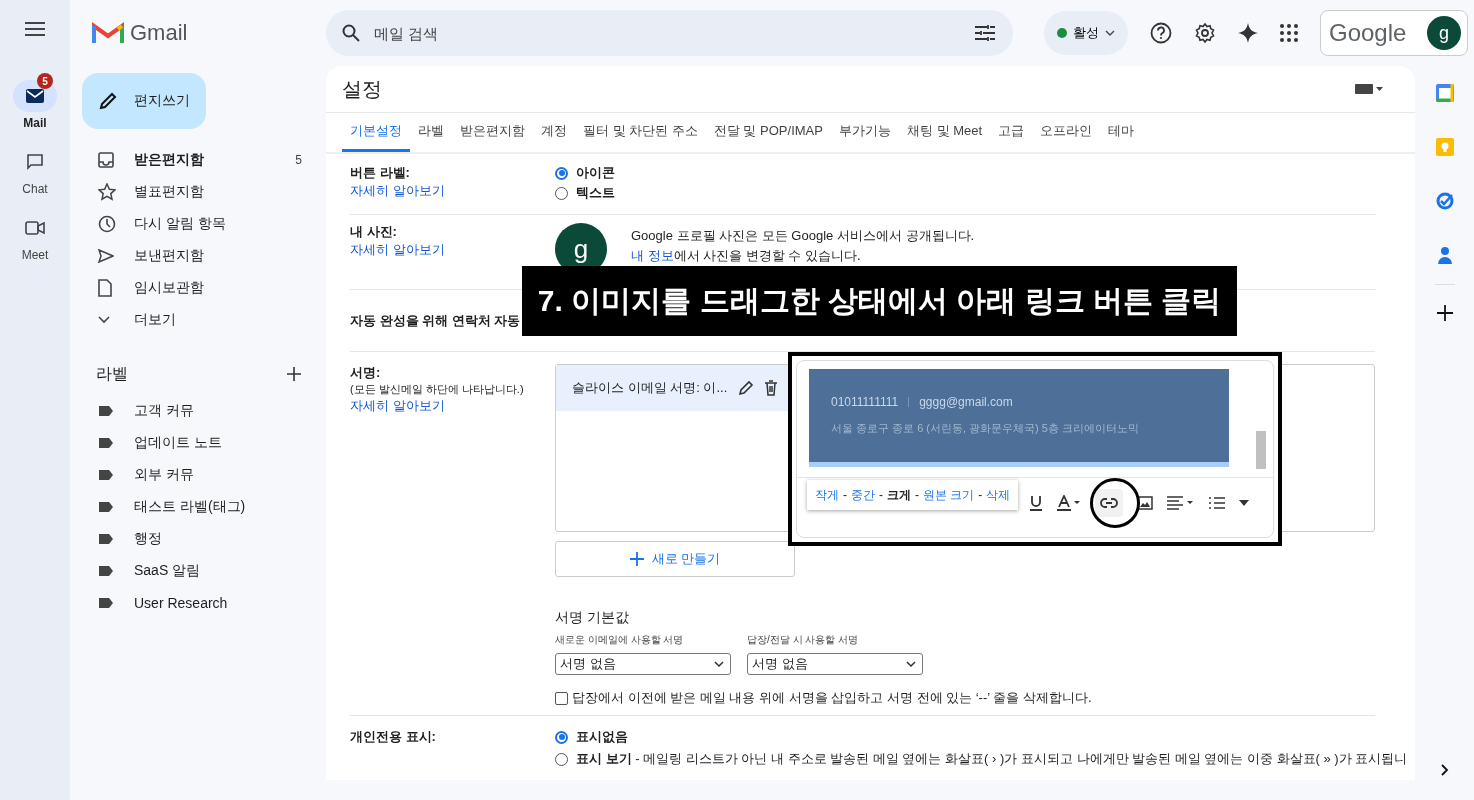 Image resolution: width=1474 pixels, height=800 pixels. What do you see at coordinates (35, 189) in the screenshot?
I see `rail-label: Chat` at bounding box center [35, 189].